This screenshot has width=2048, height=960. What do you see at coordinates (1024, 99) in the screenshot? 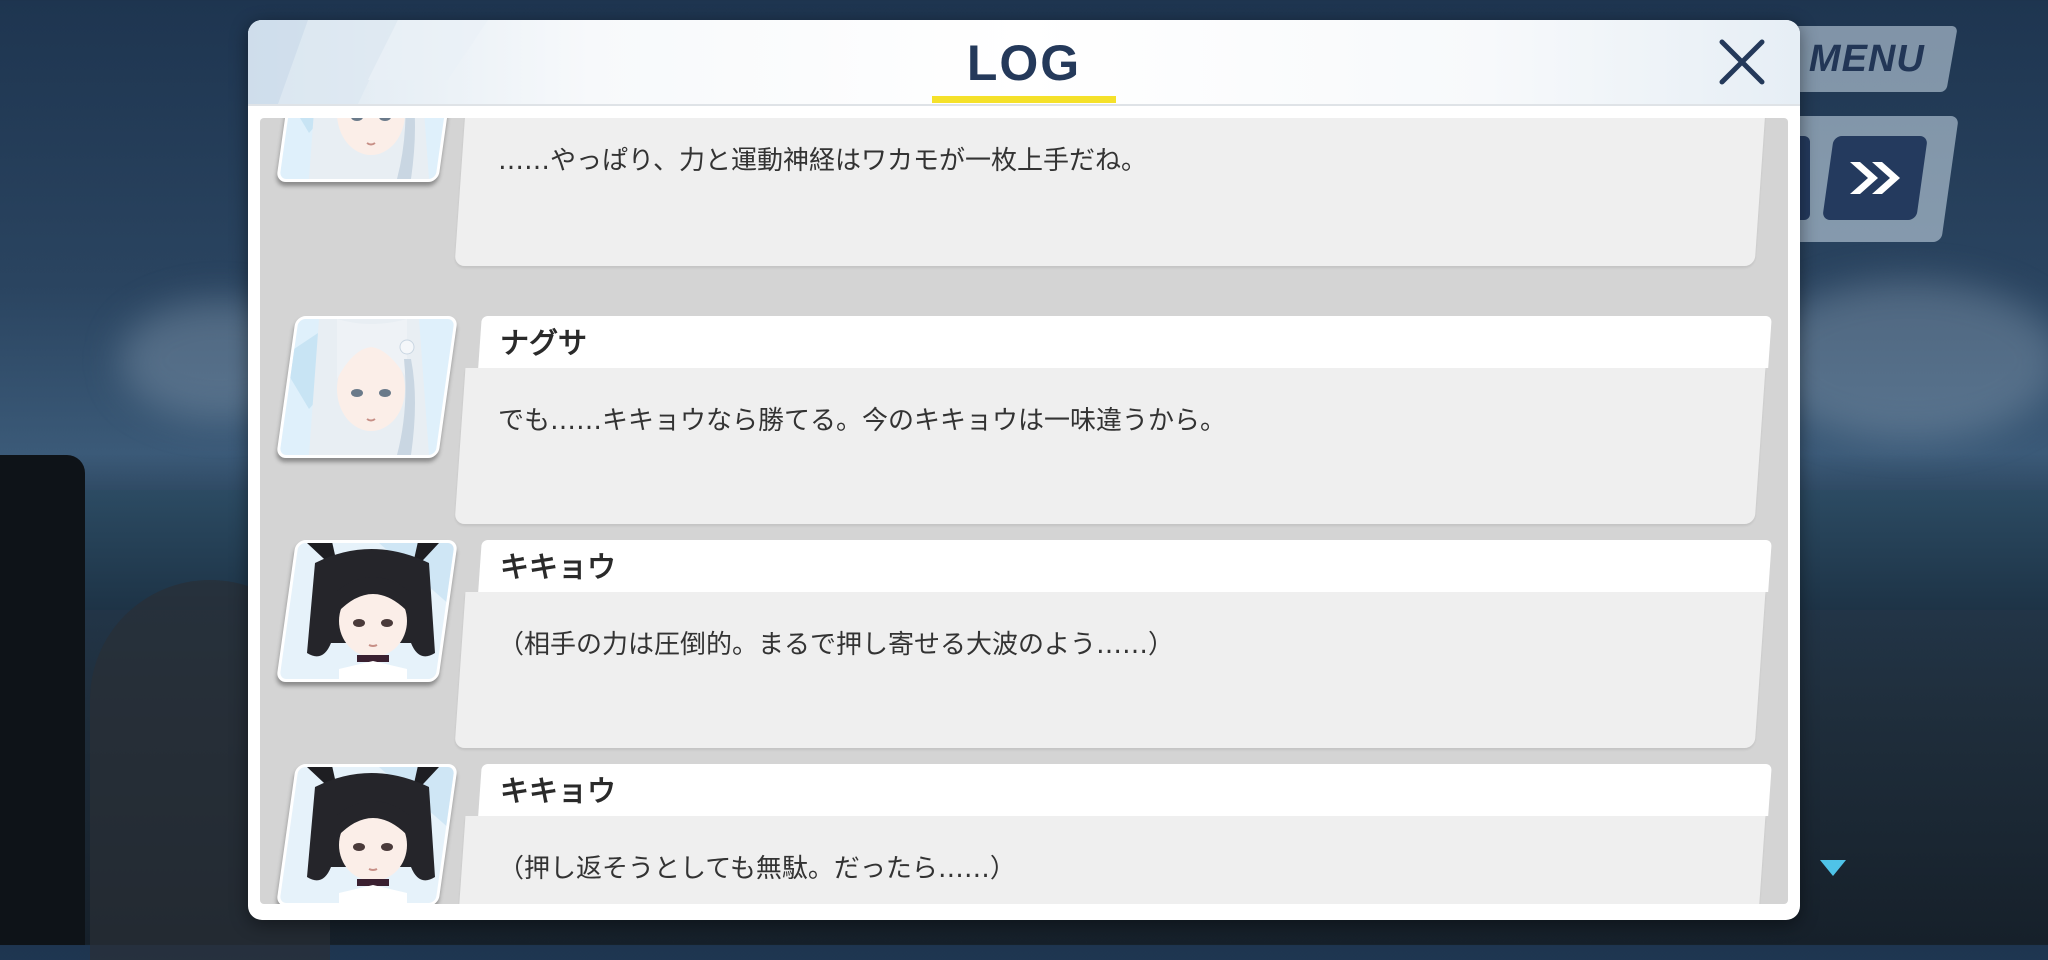
I see `title-underline` at bounding box center [1024, 99].